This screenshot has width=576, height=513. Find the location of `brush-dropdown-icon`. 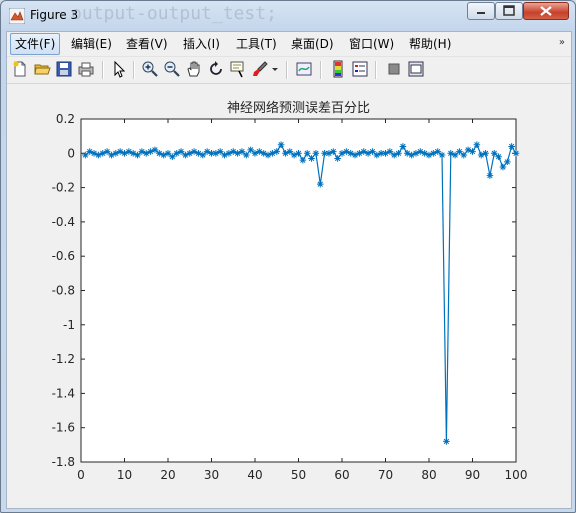

brush-dropdown-icon is located at coordinates (275, 69).